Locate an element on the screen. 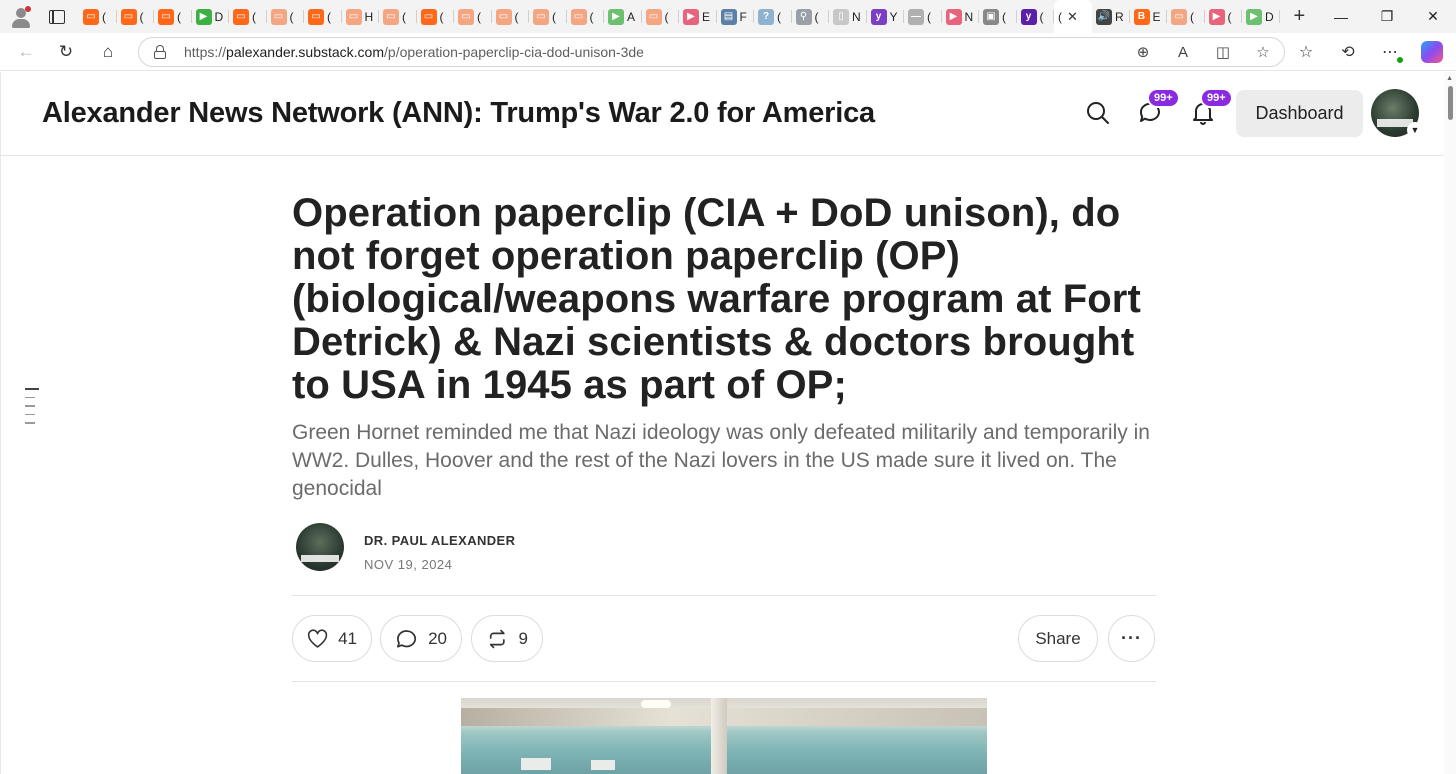  window-controls: — ❐ ✕ is located at coordinates (1387, 16).